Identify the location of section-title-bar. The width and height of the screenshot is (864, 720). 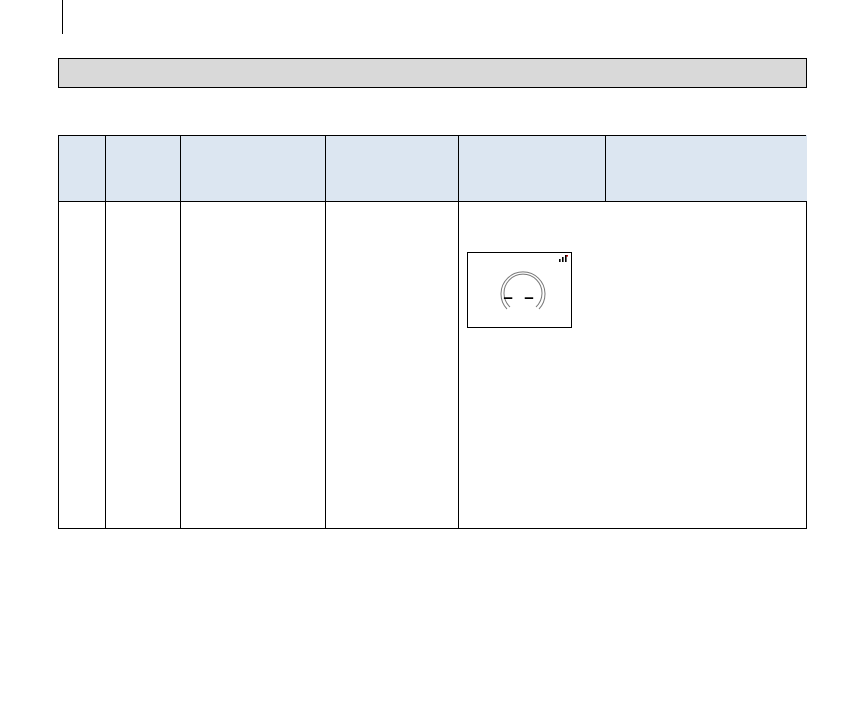
(432, 73).